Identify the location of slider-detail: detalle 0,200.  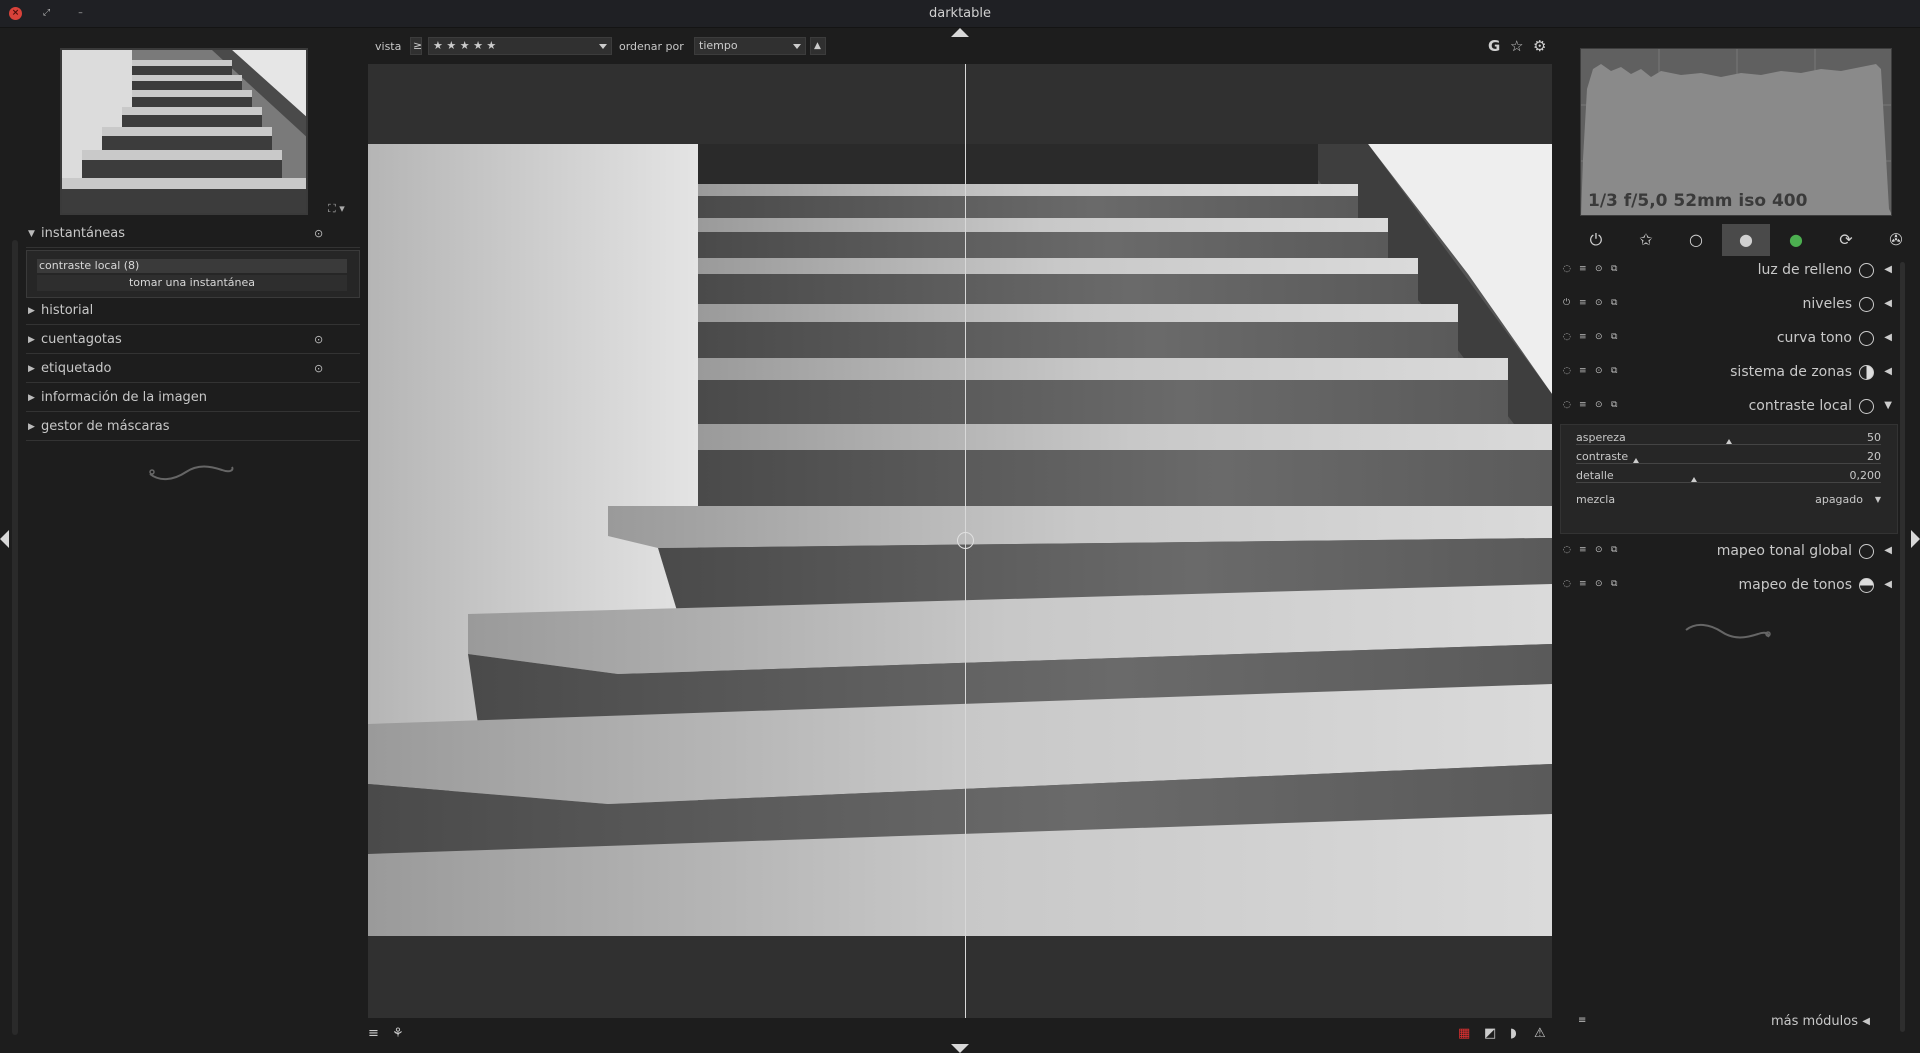
(1728, 478).